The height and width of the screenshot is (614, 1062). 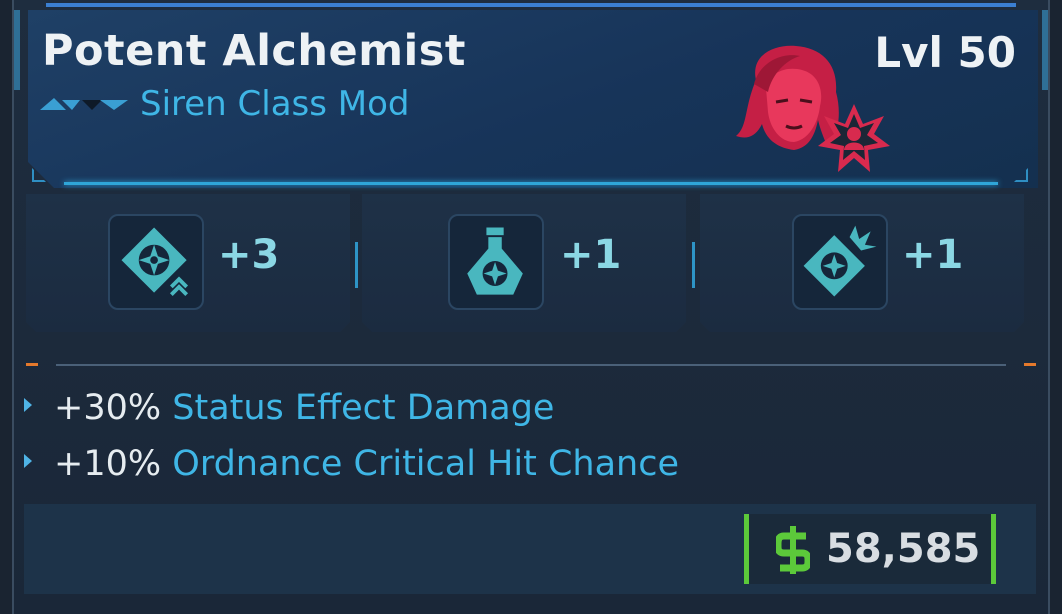 I want to click on stat-name: Ordnance Critical Hit Chance, so click(x=425, y=464).